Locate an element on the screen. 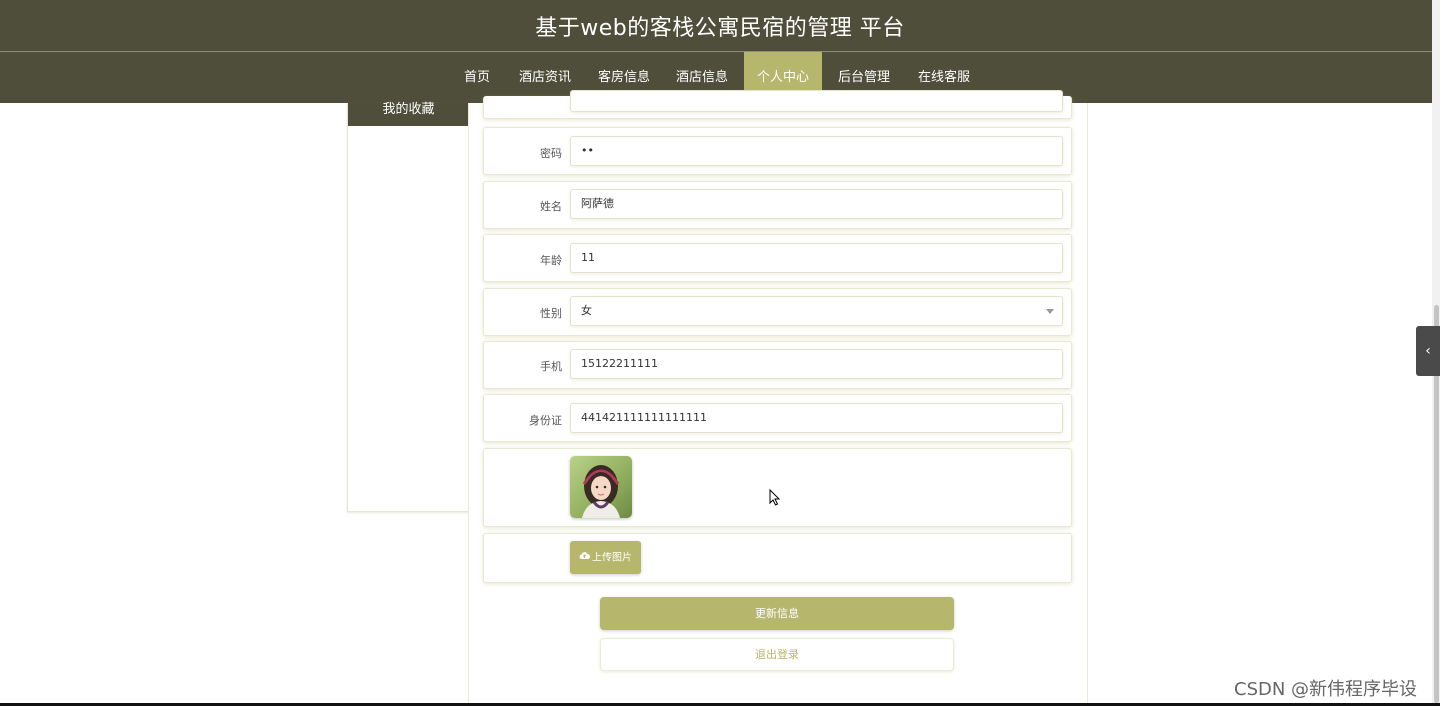 The height and width of the screenshot is (706, 1440). profile-photo-image is located at coordinates (601, 487).